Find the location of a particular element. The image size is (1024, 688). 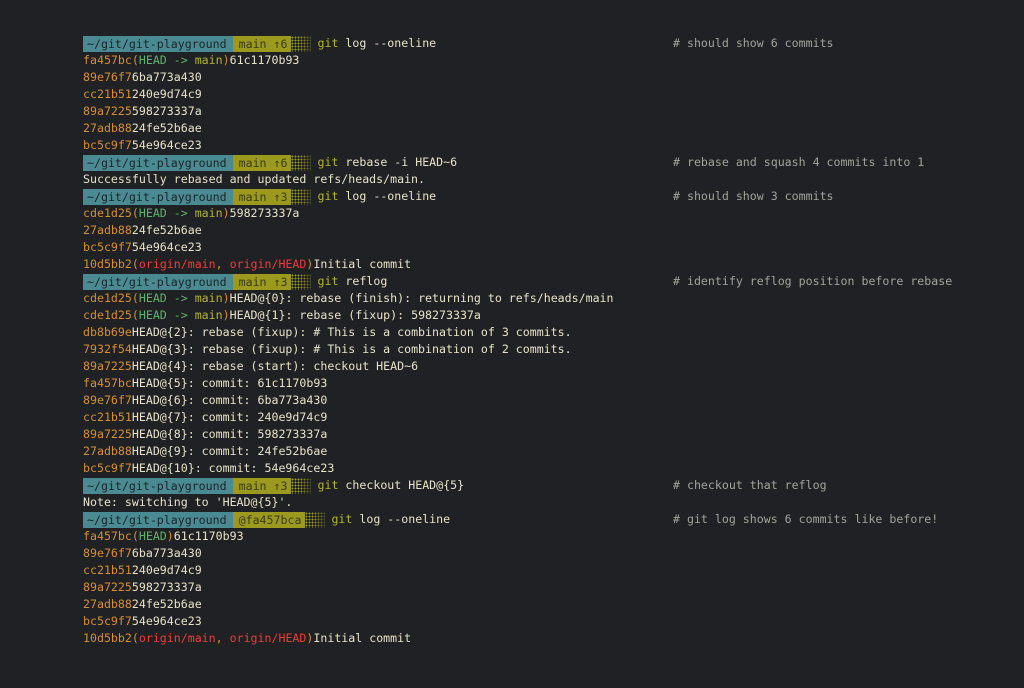

log-line: cde1d25 (HEAD -> main) 598273337a is located at coordinates (348, 213).